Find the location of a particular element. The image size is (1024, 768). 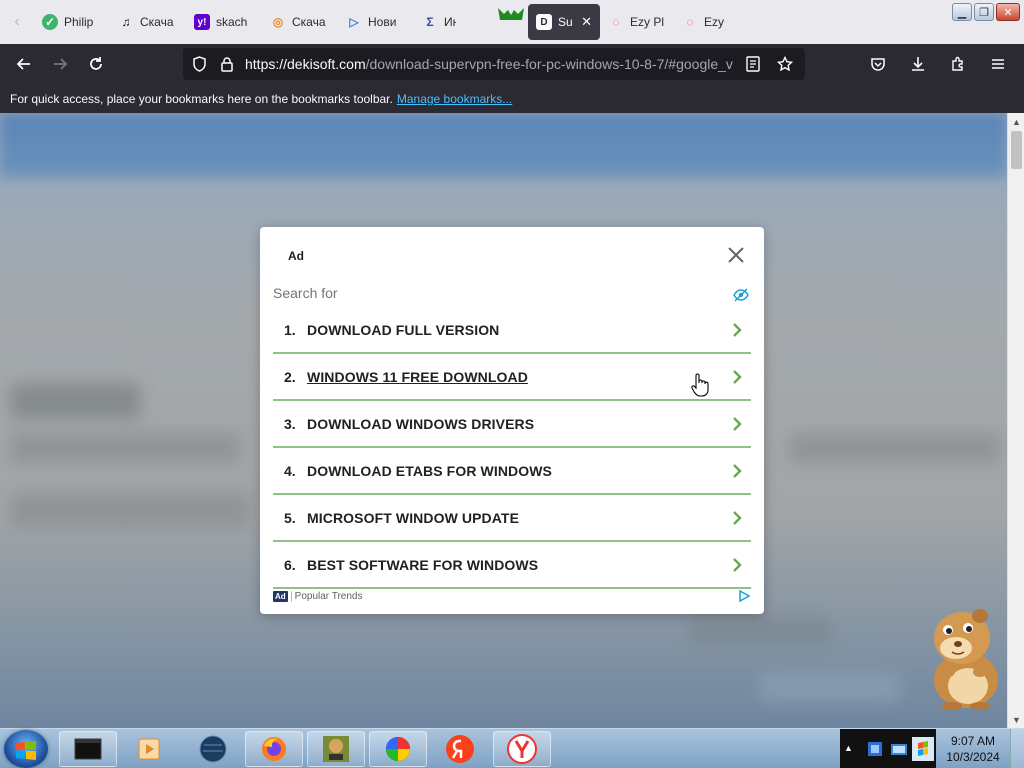

item-label: MICROSOFT WINDOW UPDATE is located at coordinates (413, 517).